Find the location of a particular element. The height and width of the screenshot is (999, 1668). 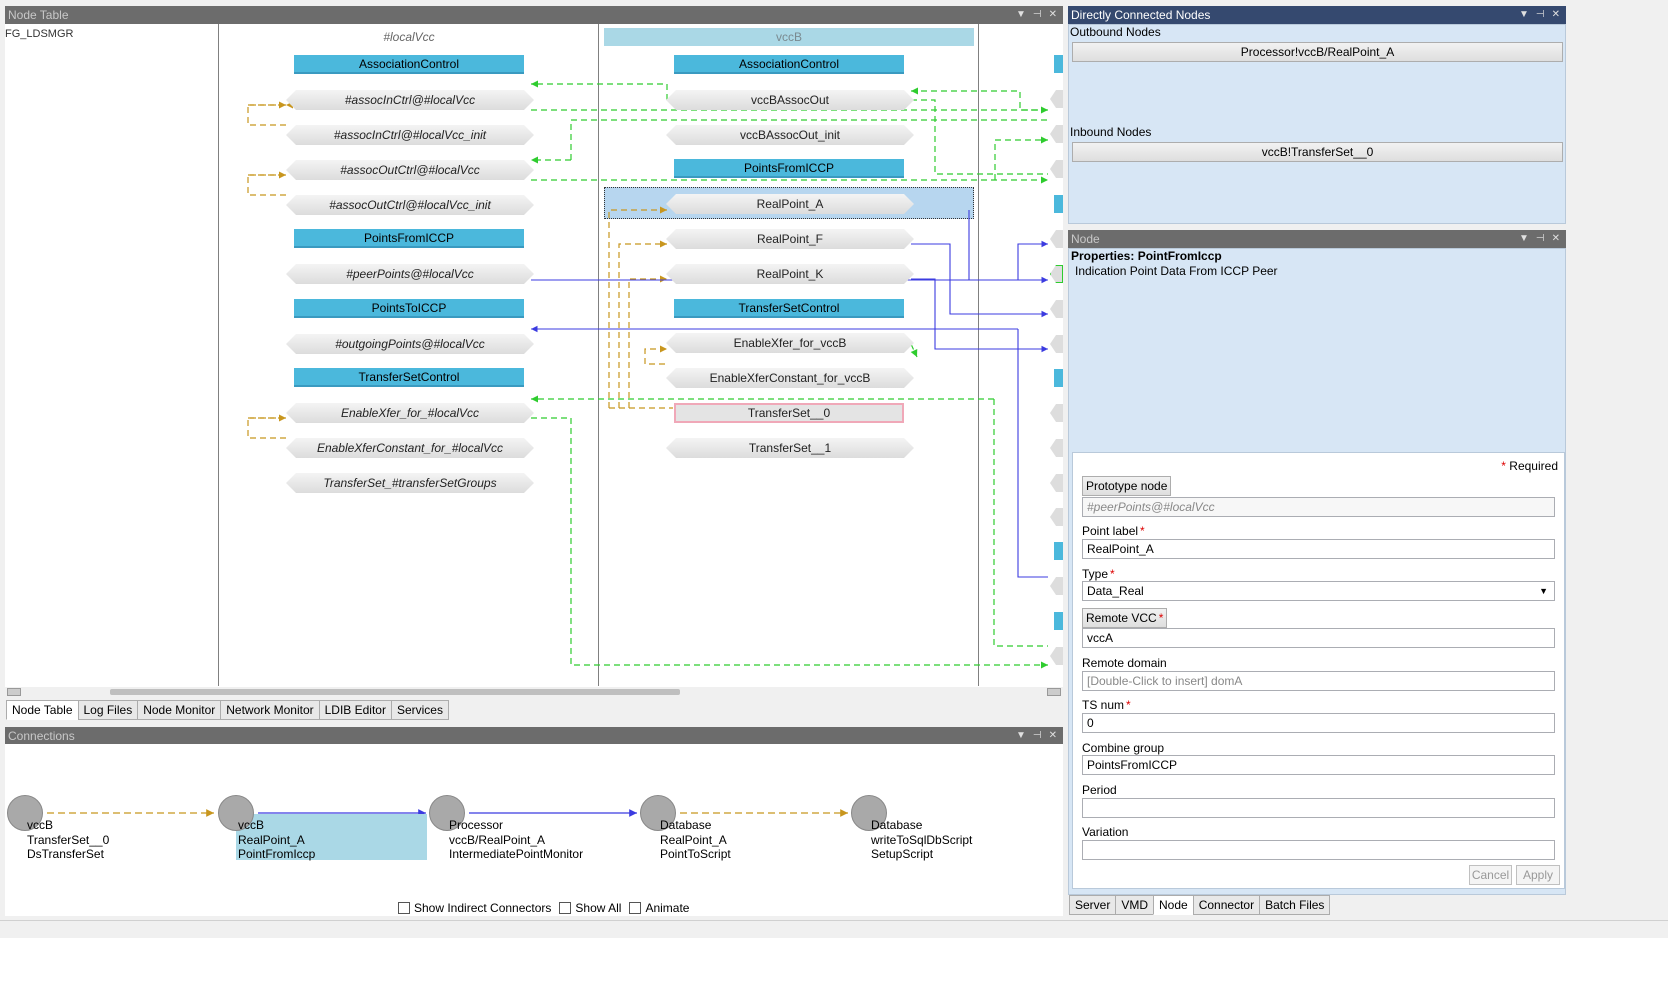

tab-node-monitor: Node Monitor is located at coordinates (179, 710).